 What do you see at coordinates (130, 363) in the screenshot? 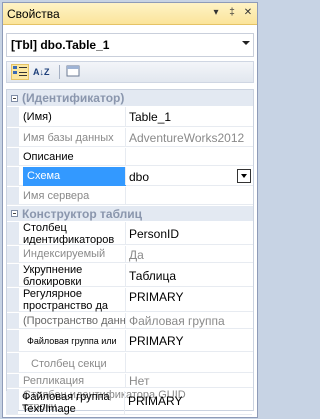
I see `prop-partition-column: Столбец секци` at bounding box center [130, 363].